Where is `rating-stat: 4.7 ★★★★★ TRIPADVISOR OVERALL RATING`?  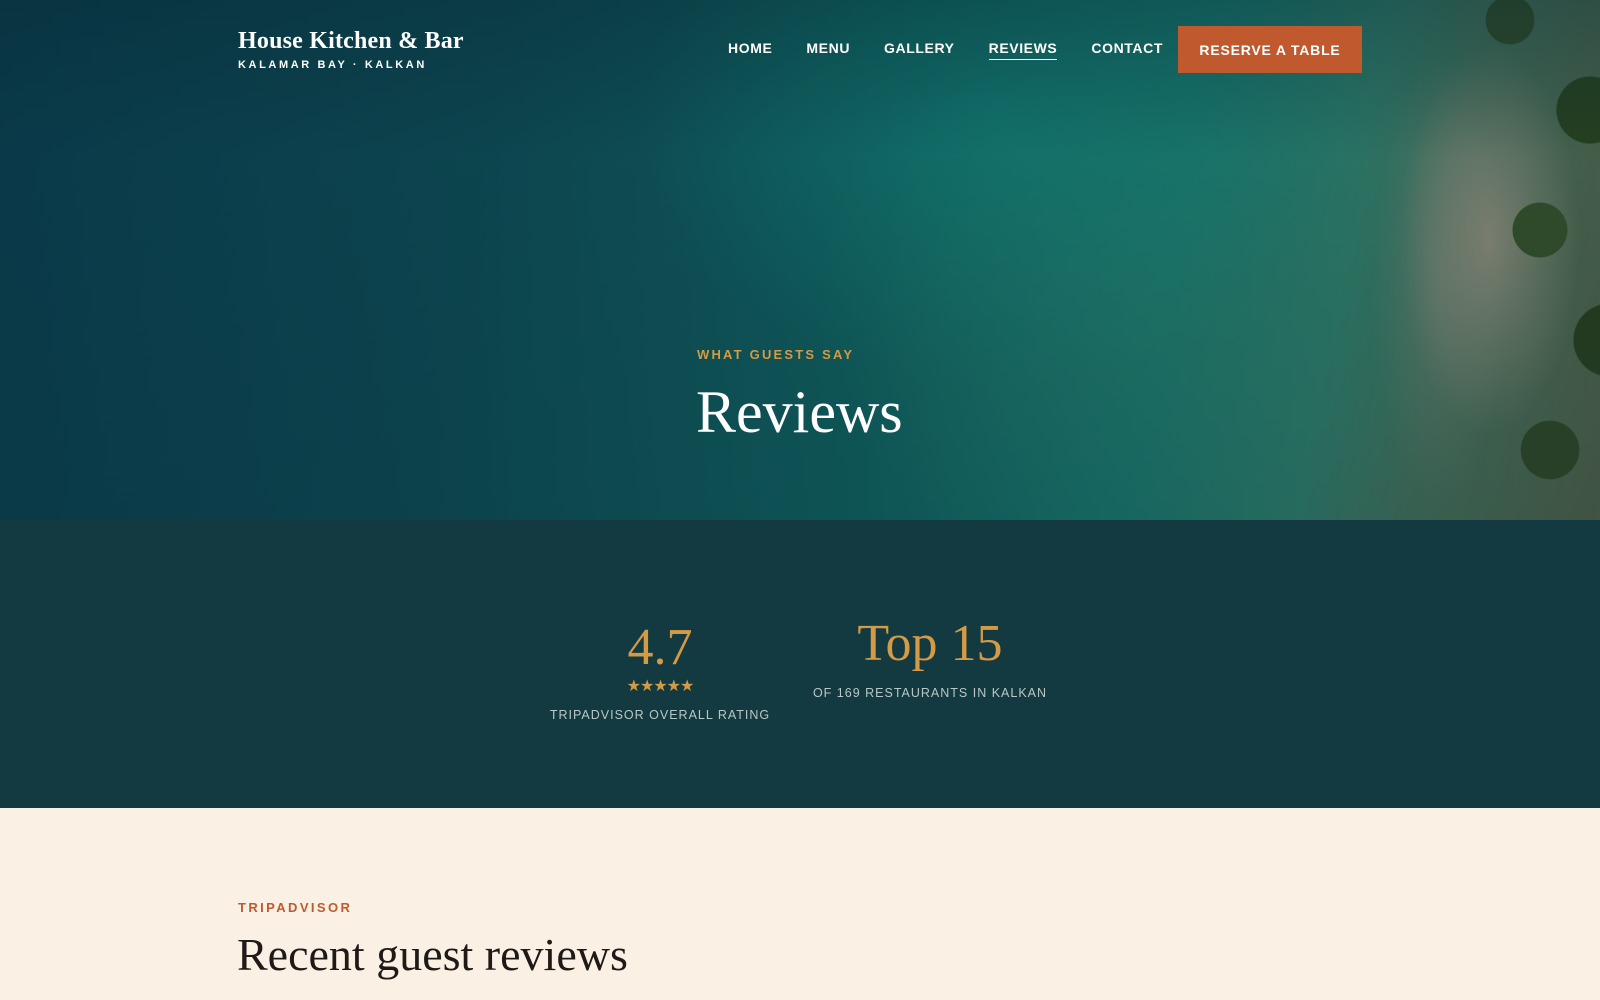
rating-stat: 4.7 ★★★★★ TRIPADVISOR OVERALL RATING is located at coordinates (660, 671).